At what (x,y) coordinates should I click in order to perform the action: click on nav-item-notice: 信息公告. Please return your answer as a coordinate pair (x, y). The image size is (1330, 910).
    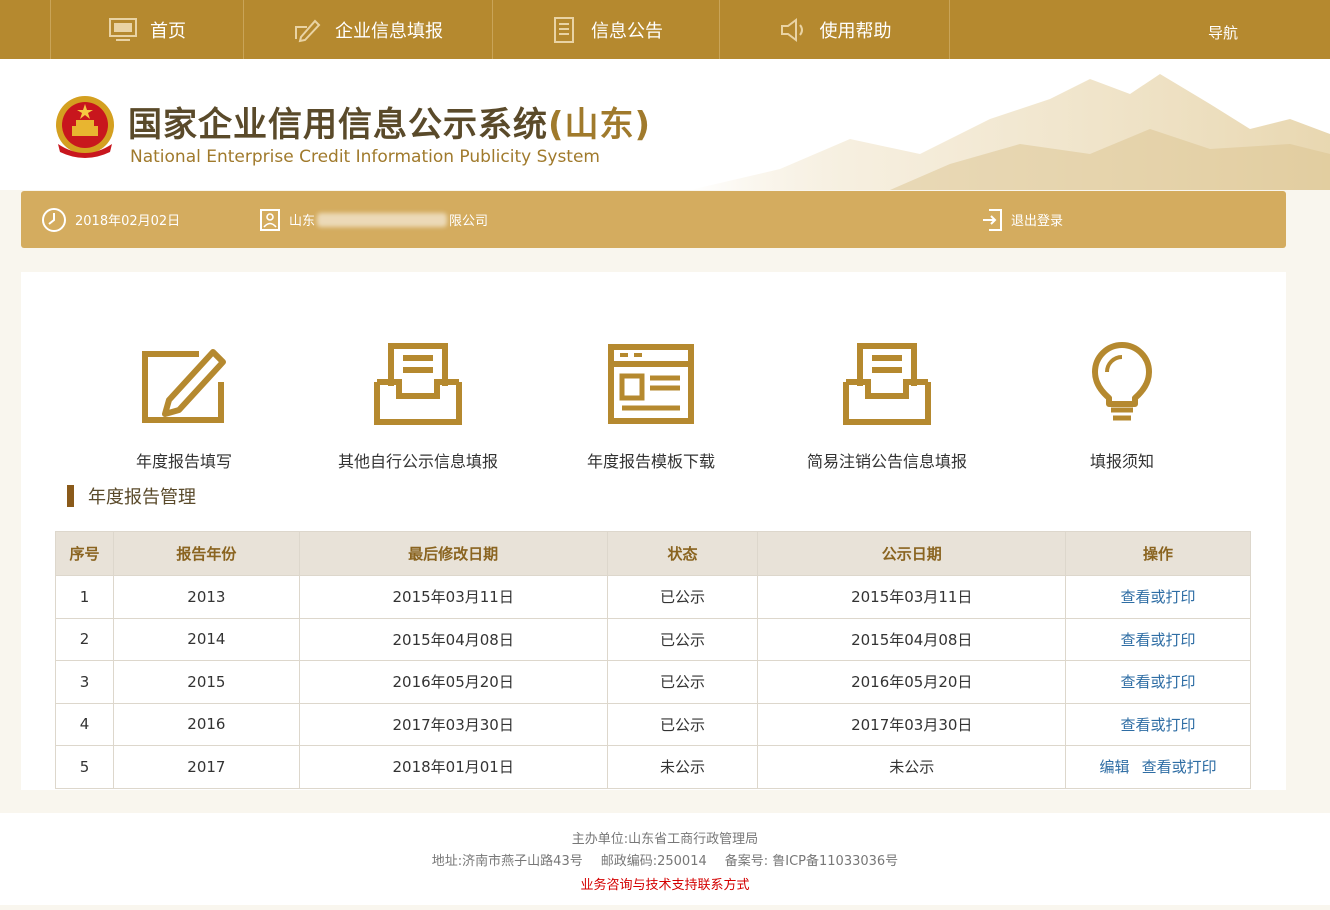
    Looking at the image, I should click on (605, 29).